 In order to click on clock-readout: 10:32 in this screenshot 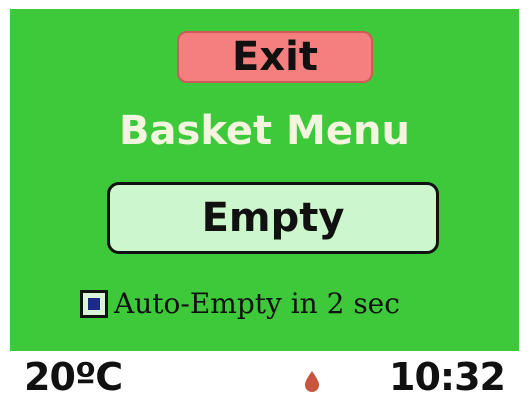, I will do `click(447, 377)`.